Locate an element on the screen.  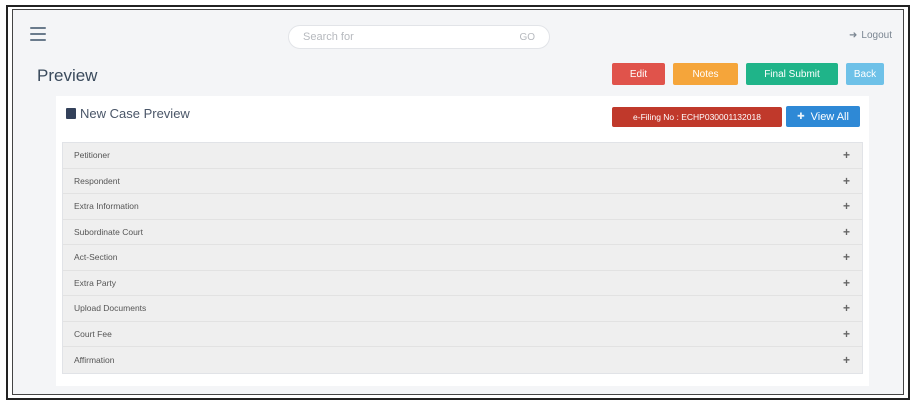
accordion-row-upload-documents: Upload Documents + is located at coordinates (462, 309).